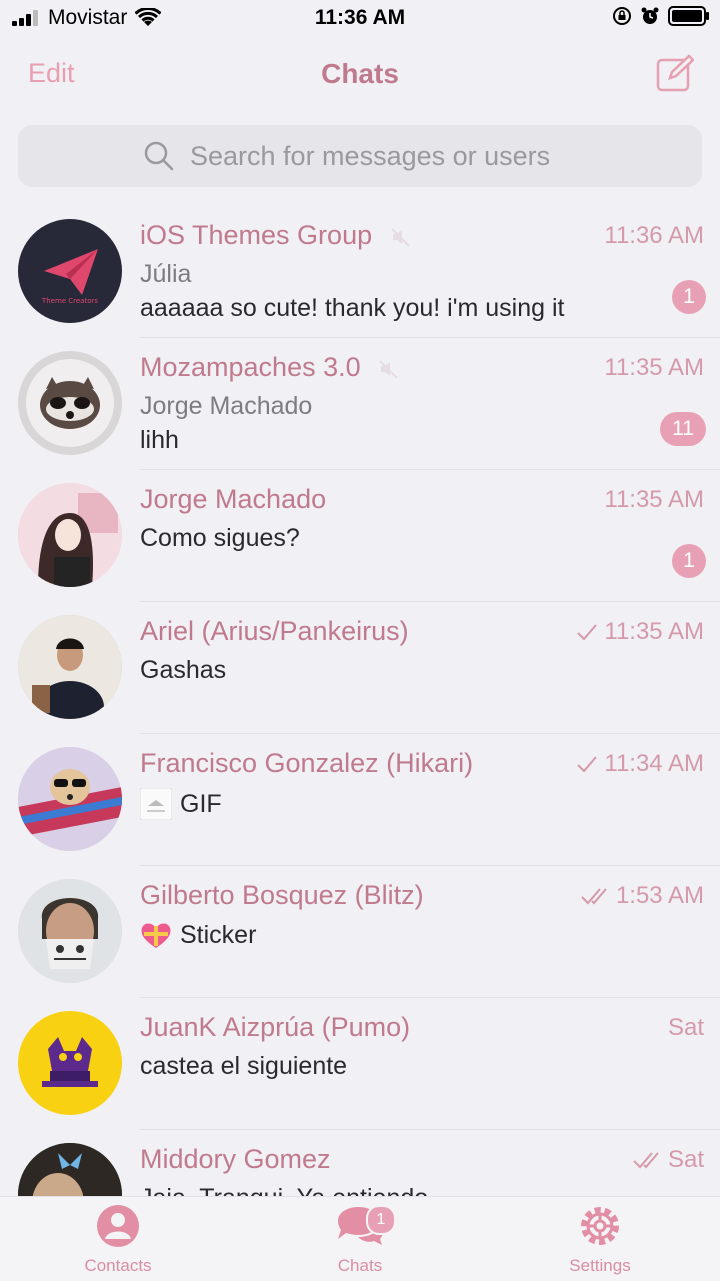 The image size is (720, 1281). I want to click on tab-bar: Contacts 1 Chats Settings, so click(360, 1238).